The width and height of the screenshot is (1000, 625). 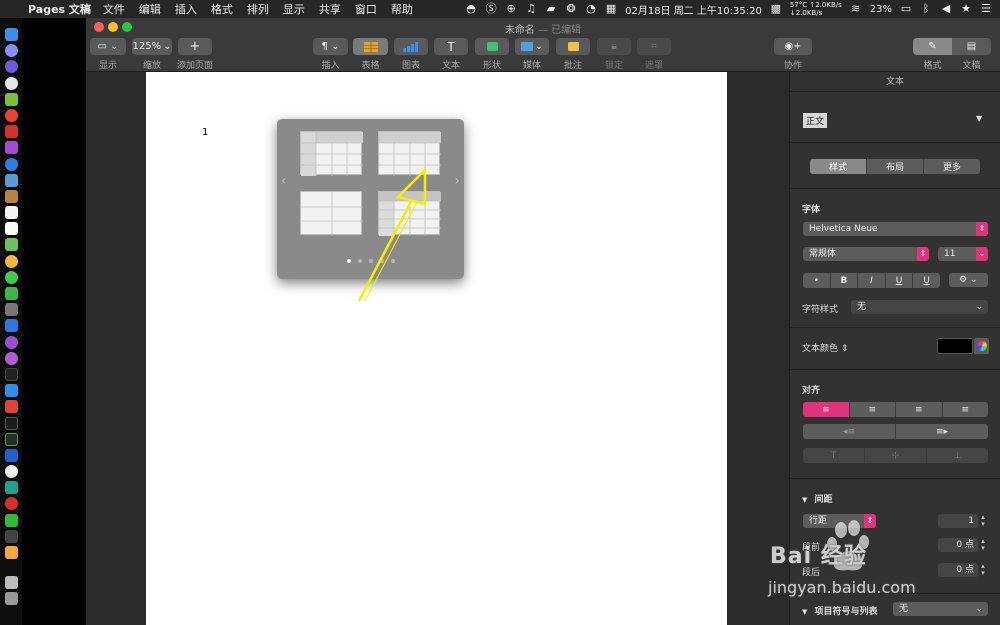 What do you see at coordinates (571, 9) in the screenshot?
I see `wheel-icon: ❂` at bounding box center [571, 9].